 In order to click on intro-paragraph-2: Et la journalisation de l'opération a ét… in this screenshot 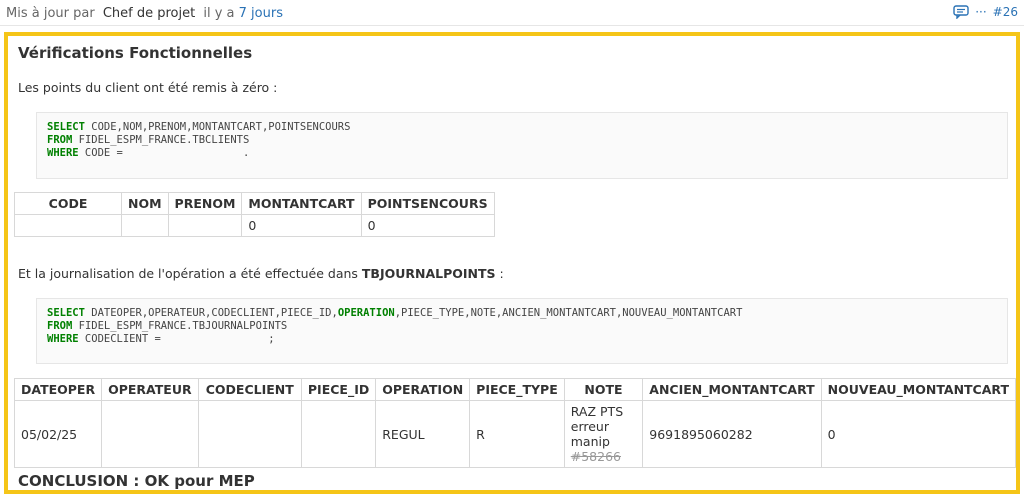, I will do `click(261, 273)`.